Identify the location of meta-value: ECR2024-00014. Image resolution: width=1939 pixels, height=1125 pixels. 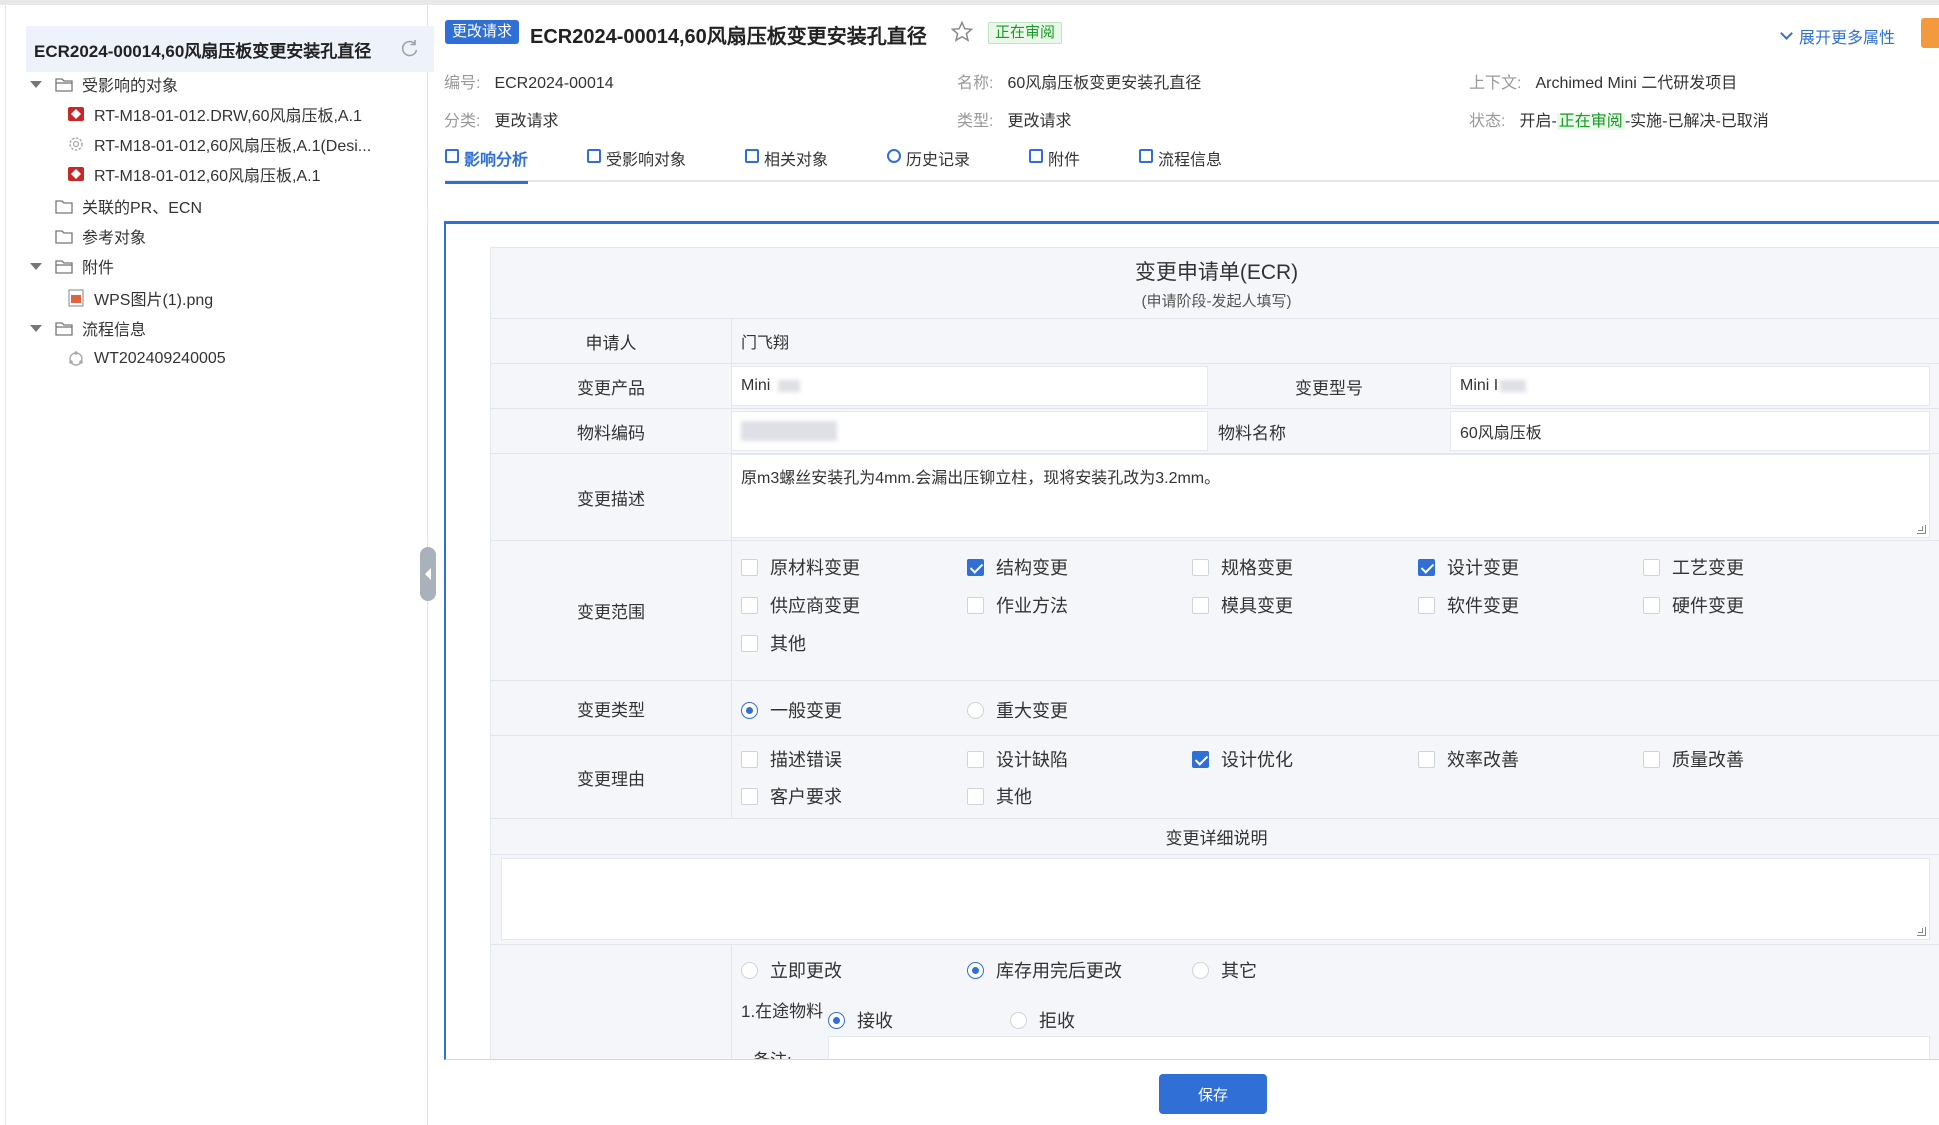
(554, 83).